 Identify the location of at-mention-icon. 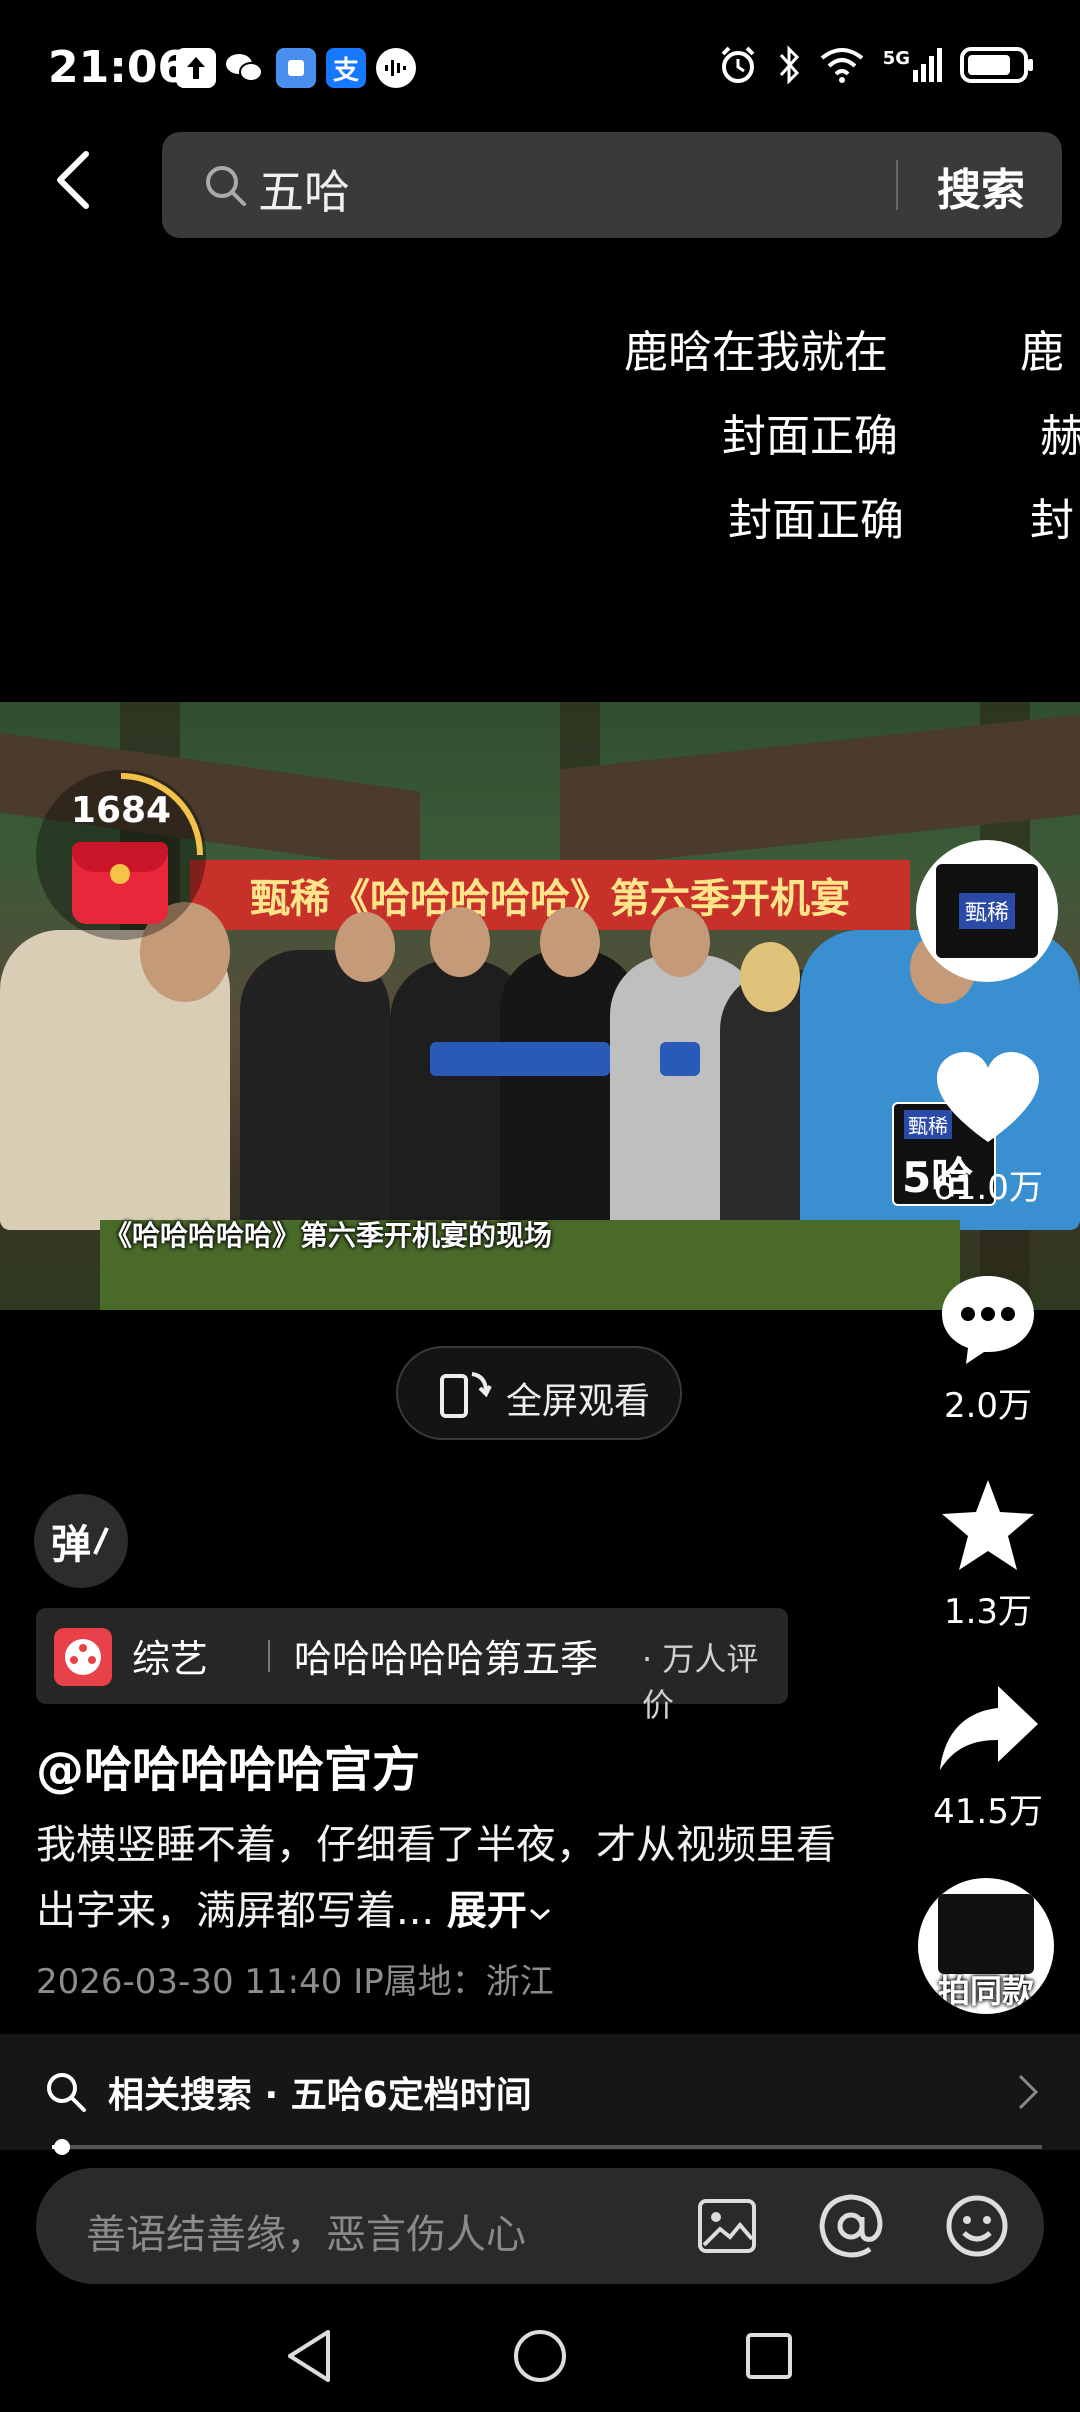
(851, 2226).